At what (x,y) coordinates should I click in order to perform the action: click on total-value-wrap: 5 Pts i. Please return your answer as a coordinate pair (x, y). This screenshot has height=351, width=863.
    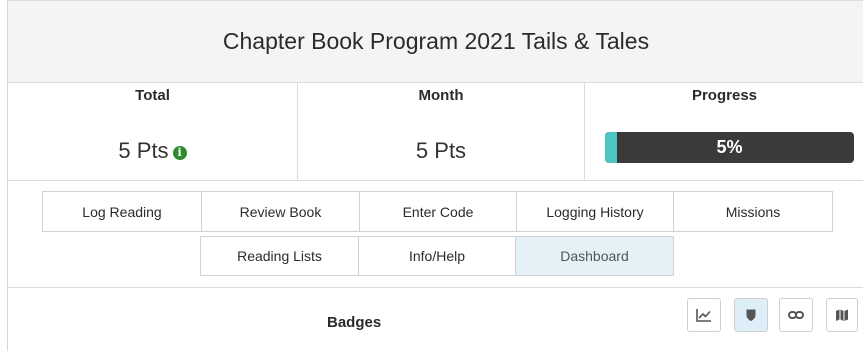
    Looking at the image, I should click on (152, 151).